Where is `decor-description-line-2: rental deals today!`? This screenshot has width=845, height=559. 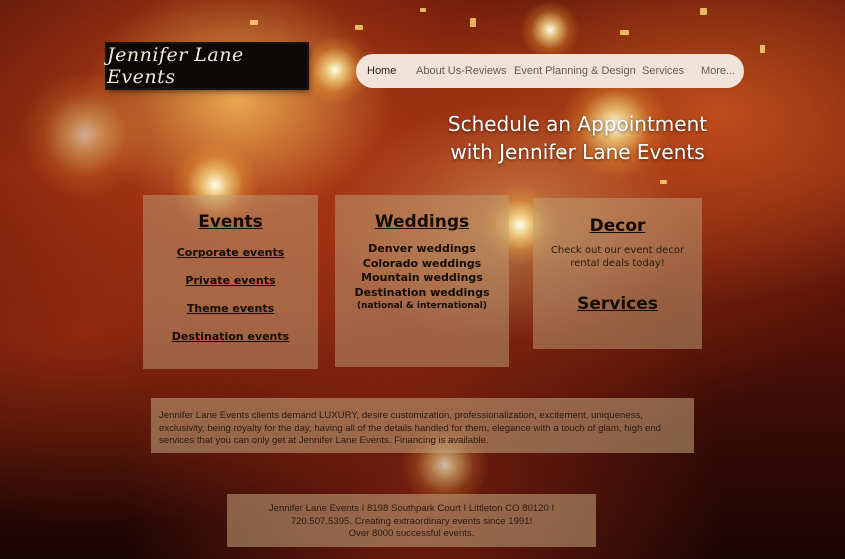
decor-description-line-2: rental deals today! is located at coordinates (617, 263).